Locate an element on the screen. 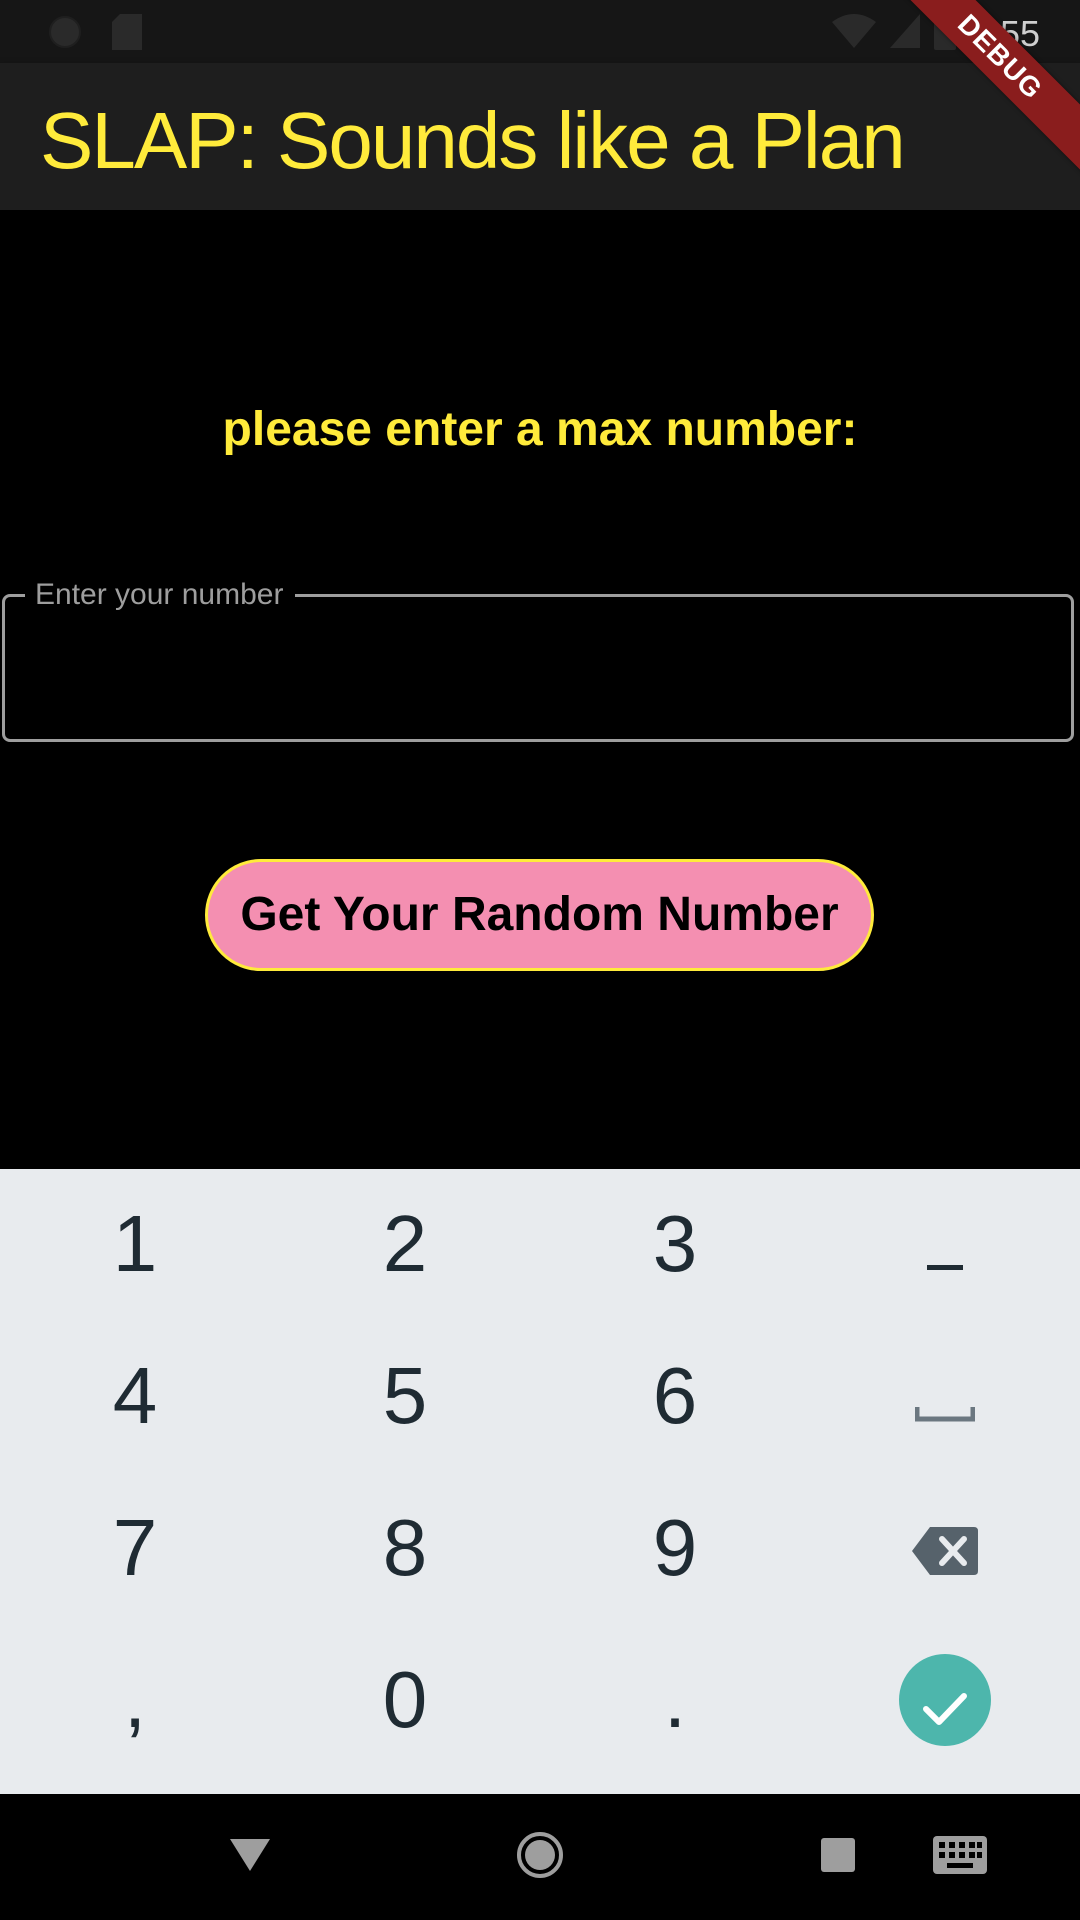  key-label: 0 is located at coordinates (405, 1699).